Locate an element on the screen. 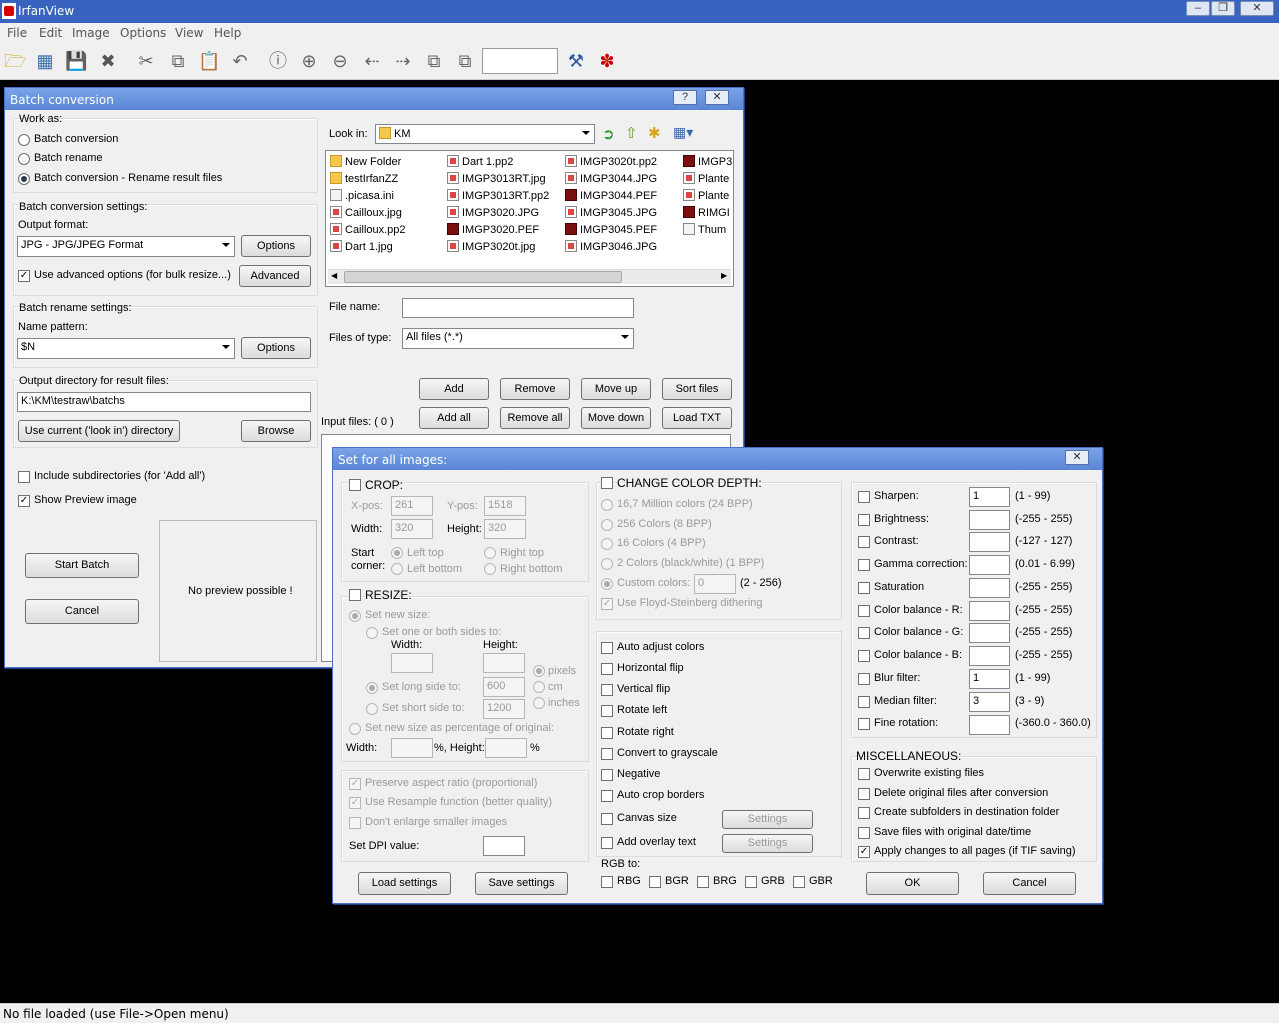 The image size is (1279, 1023). fine-rotation-checkbox is located at coordinates (864, 724).